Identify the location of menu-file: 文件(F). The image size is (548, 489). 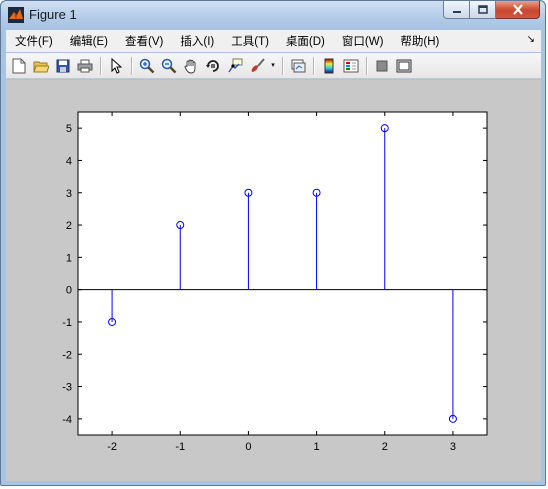
(33, 41).